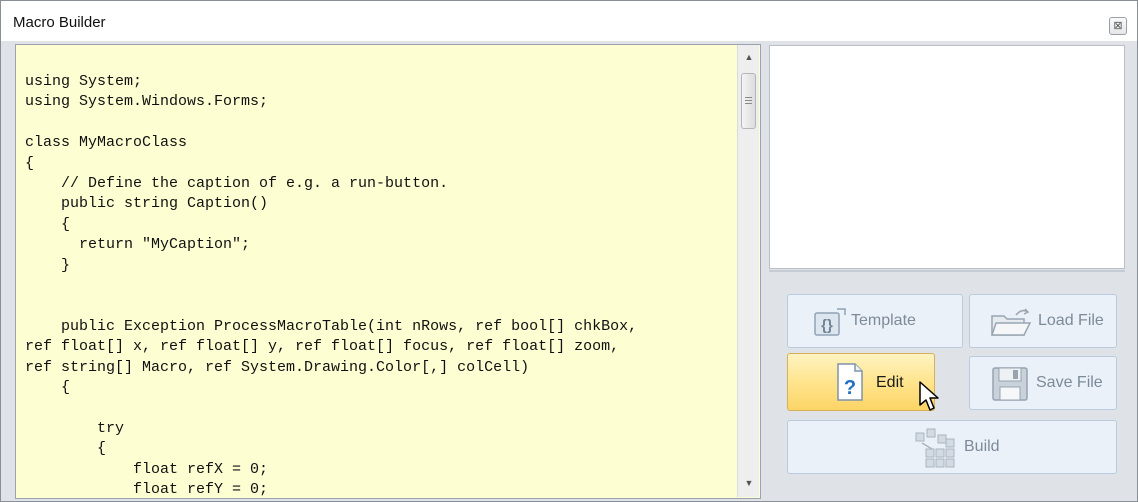 Image resolution: width=1138 pixels, height=502 pixels. I want to click on template-button: {} Template, so click(875, 321).